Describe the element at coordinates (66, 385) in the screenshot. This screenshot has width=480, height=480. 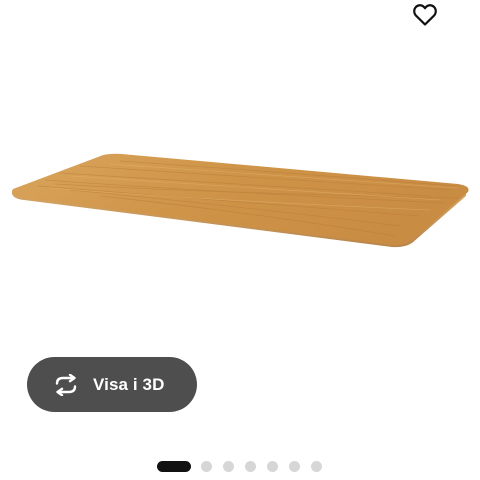
I see `rotate-arrows-icon` at that location.